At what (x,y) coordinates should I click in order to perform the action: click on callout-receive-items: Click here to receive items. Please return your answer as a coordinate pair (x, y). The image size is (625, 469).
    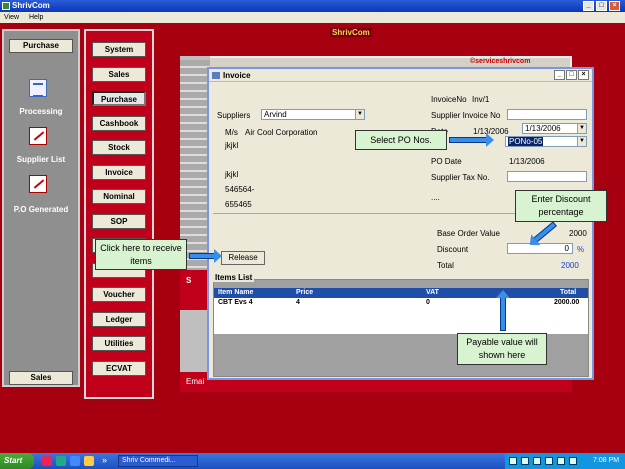
    Looking at the image, I should click on (141, 254).